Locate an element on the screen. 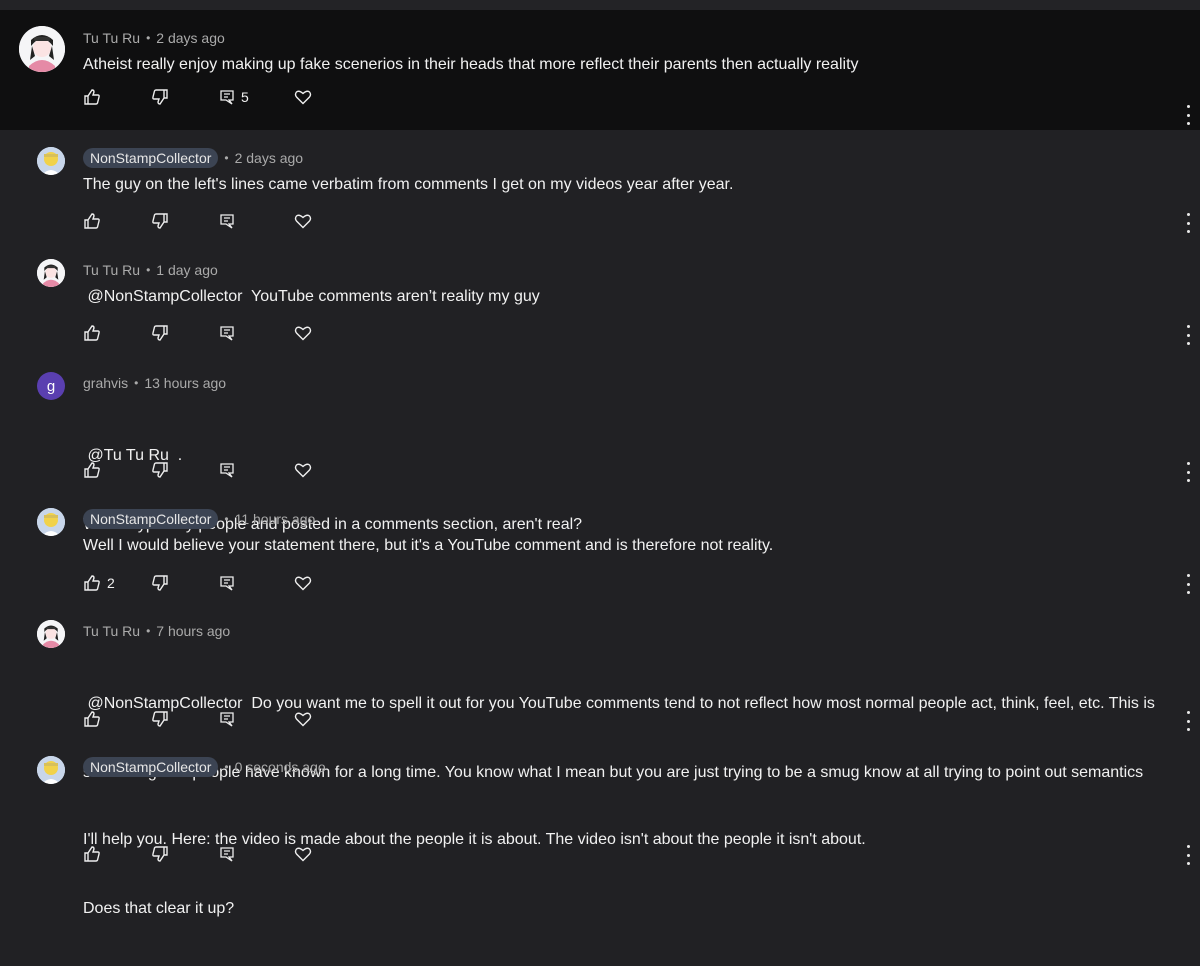 This screenshot has height=966, width=1200. comment-header: Tu Tu Ru • 7 hours ago is located at coordinates (641, 631).